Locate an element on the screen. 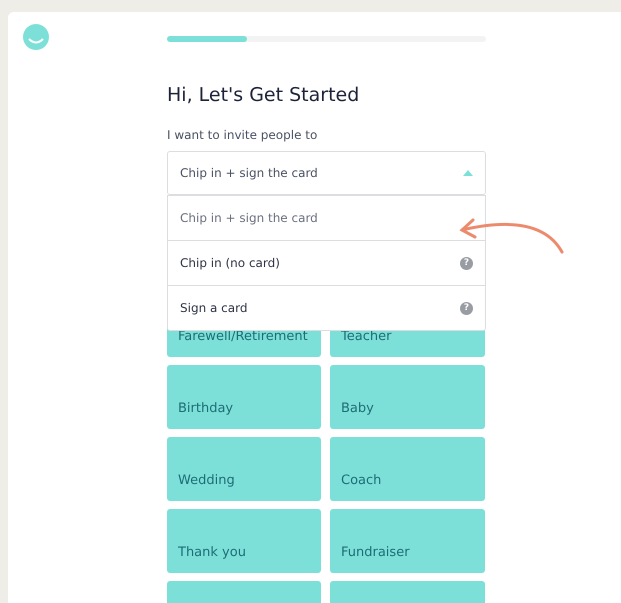 The width and height of the screenshot is (621, 603). invite-dropdown: Chip in + sign the card is located at coordinates (326, 173).